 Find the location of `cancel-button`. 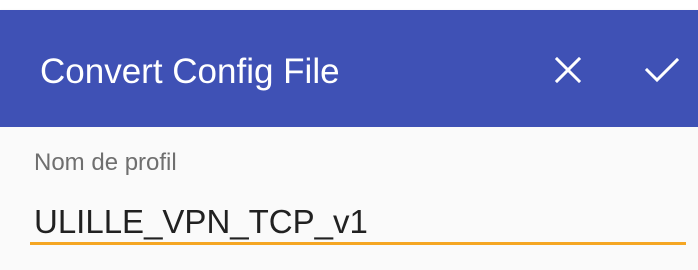

cancel-button is located at coordinates (568, 70).